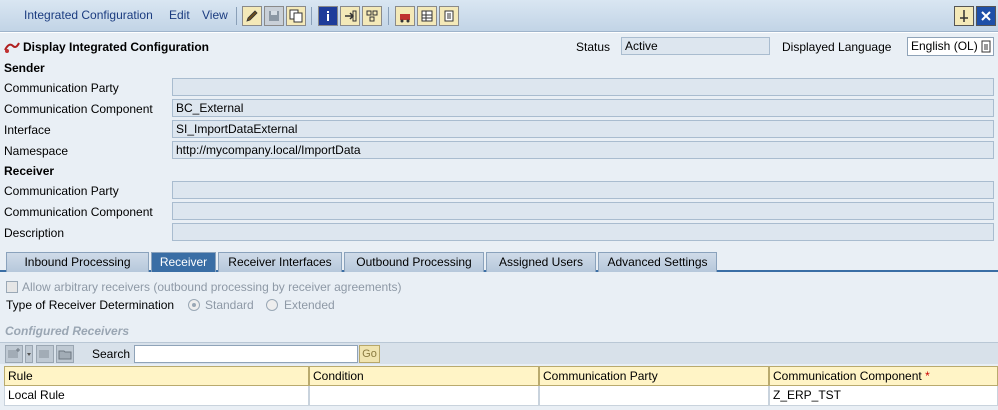  Describe the element at coordinates (583, 190) in the screenshot. I see `receiver-party-field` at that location.